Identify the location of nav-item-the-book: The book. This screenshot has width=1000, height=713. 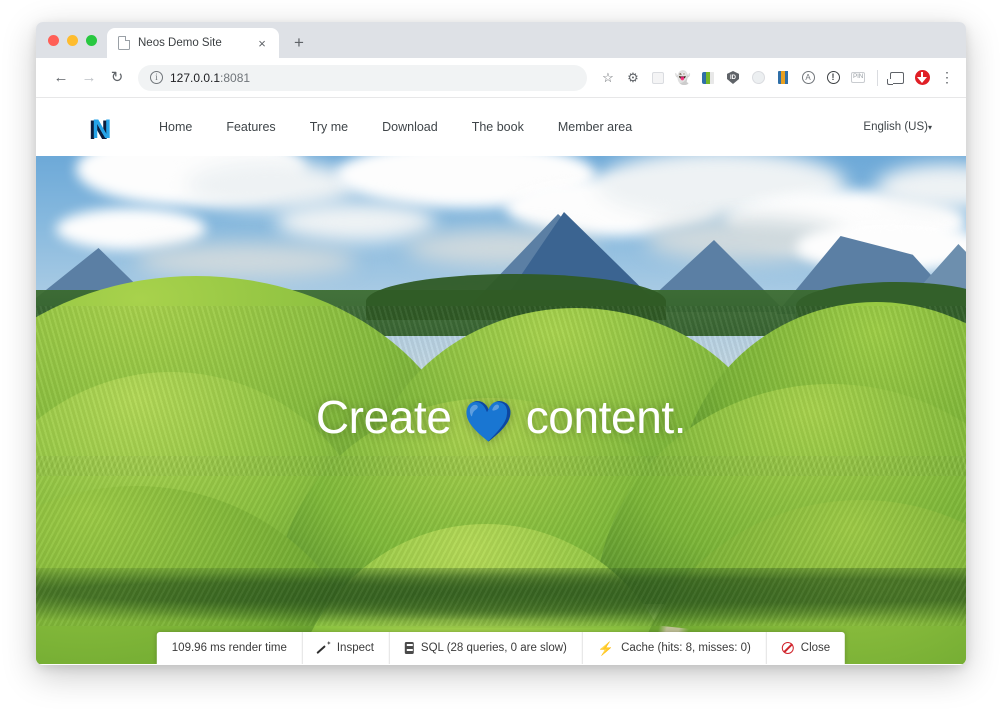
(498, 127).